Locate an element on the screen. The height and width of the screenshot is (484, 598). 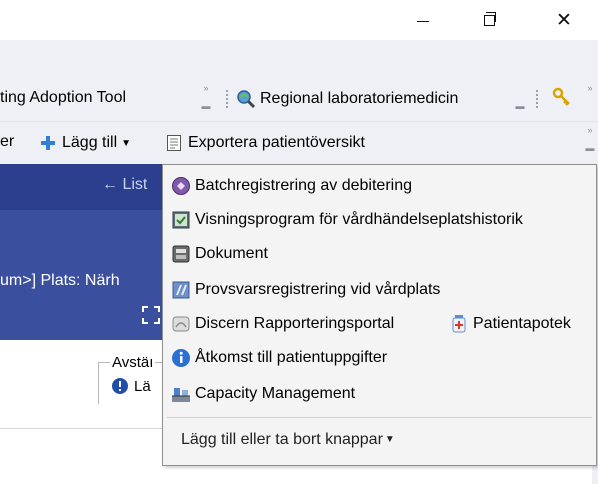
arrow-left-icon: ← is located at coordinates (110, 184).